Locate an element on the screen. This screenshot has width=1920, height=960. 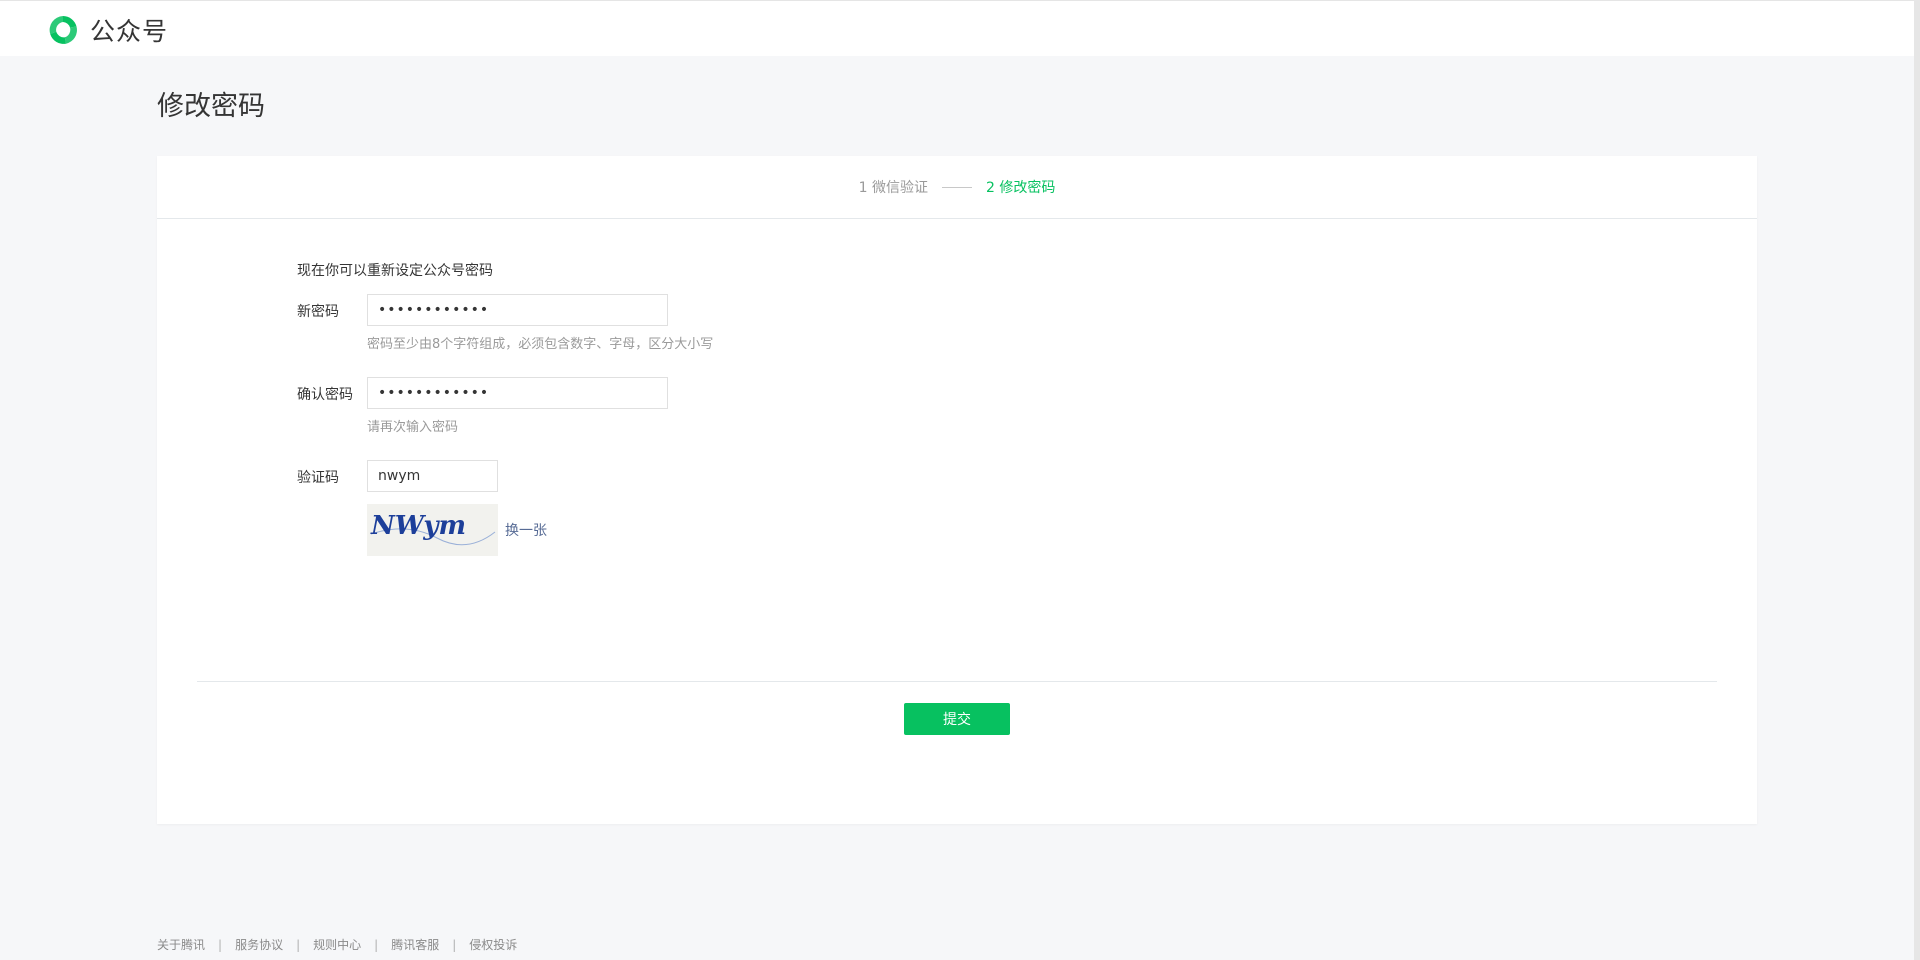
logo: 公众号 is located at coordinates (107, 30).